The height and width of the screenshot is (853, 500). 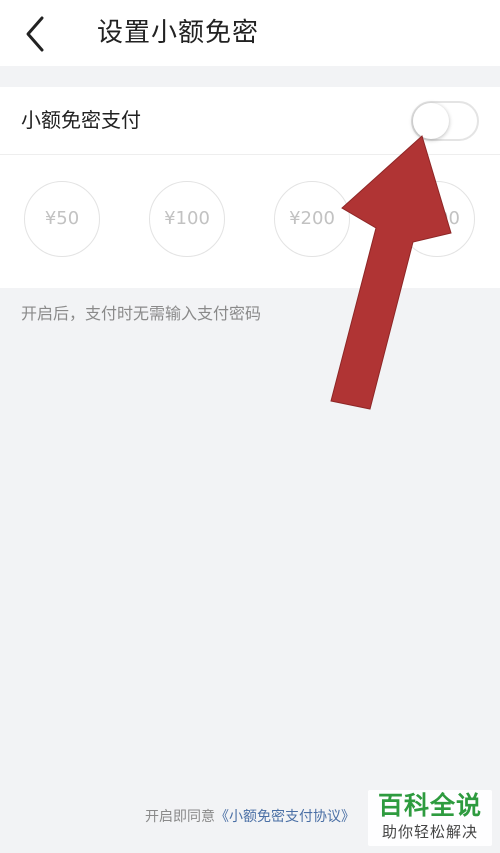 I want to click on amount-option-50: ¥50, so click(x=62, y=219).